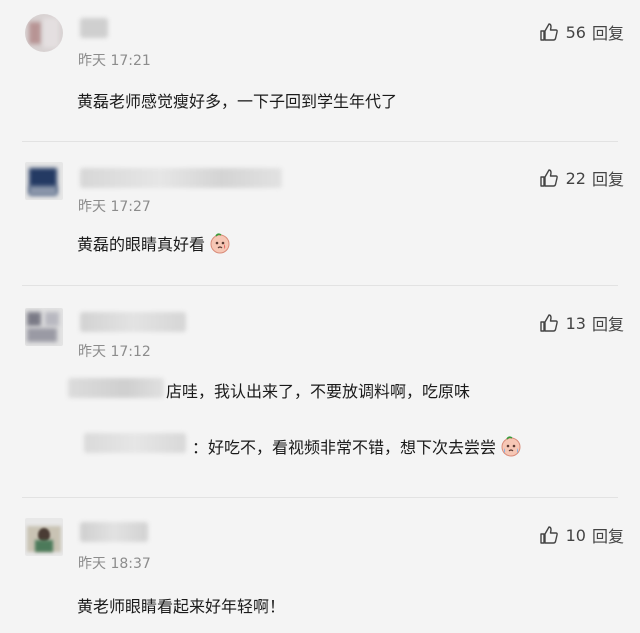  I want to click on comment-text: 黄磊的眼睛真好看, so click(154, 243).